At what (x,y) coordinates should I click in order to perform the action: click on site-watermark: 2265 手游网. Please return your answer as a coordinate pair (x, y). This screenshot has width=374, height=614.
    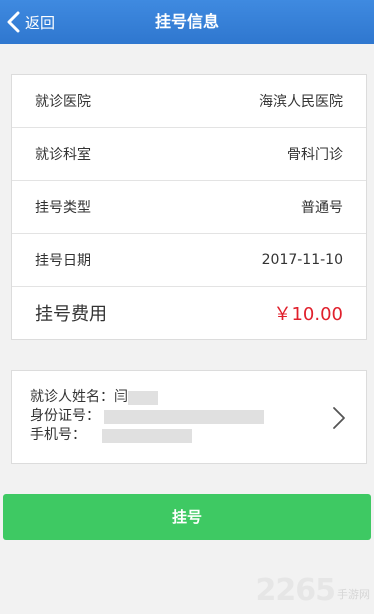
    Looking at the image, I should click on (313, 590).